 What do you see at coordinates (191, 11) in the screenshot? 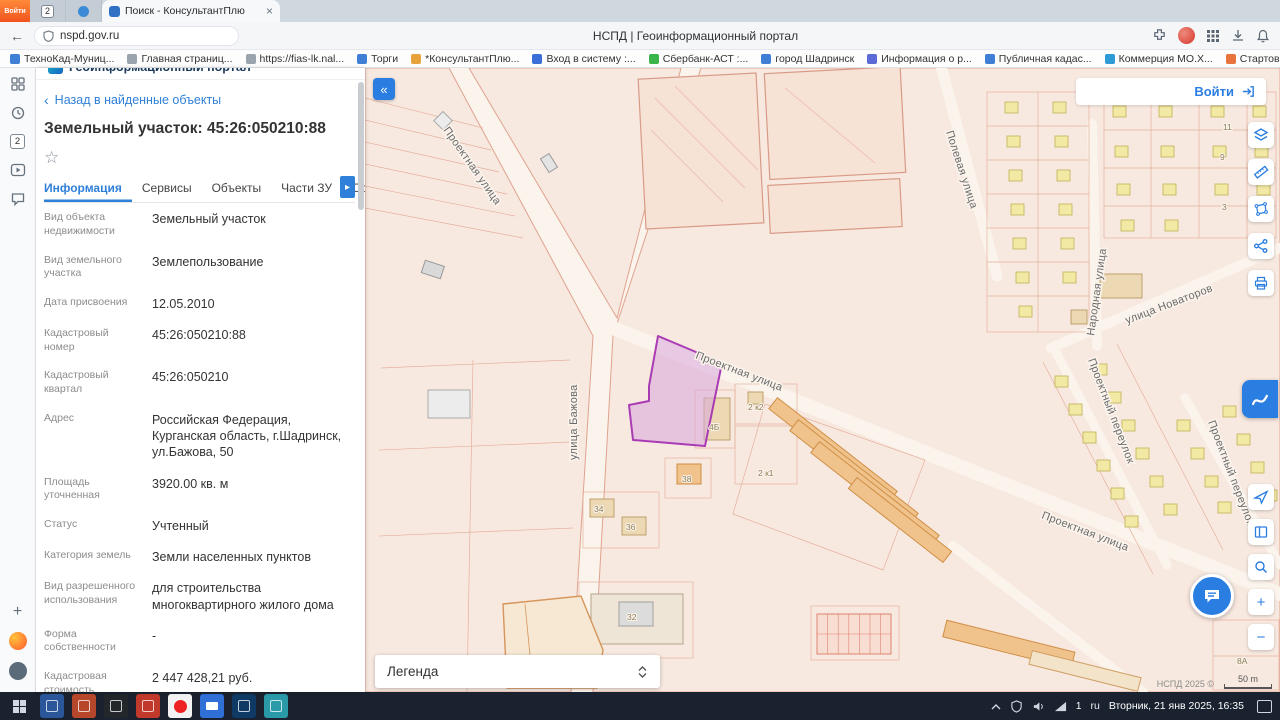
I see `active-tab: Поиск - КонсультантПлю ×` at bounding box center [191, 11].